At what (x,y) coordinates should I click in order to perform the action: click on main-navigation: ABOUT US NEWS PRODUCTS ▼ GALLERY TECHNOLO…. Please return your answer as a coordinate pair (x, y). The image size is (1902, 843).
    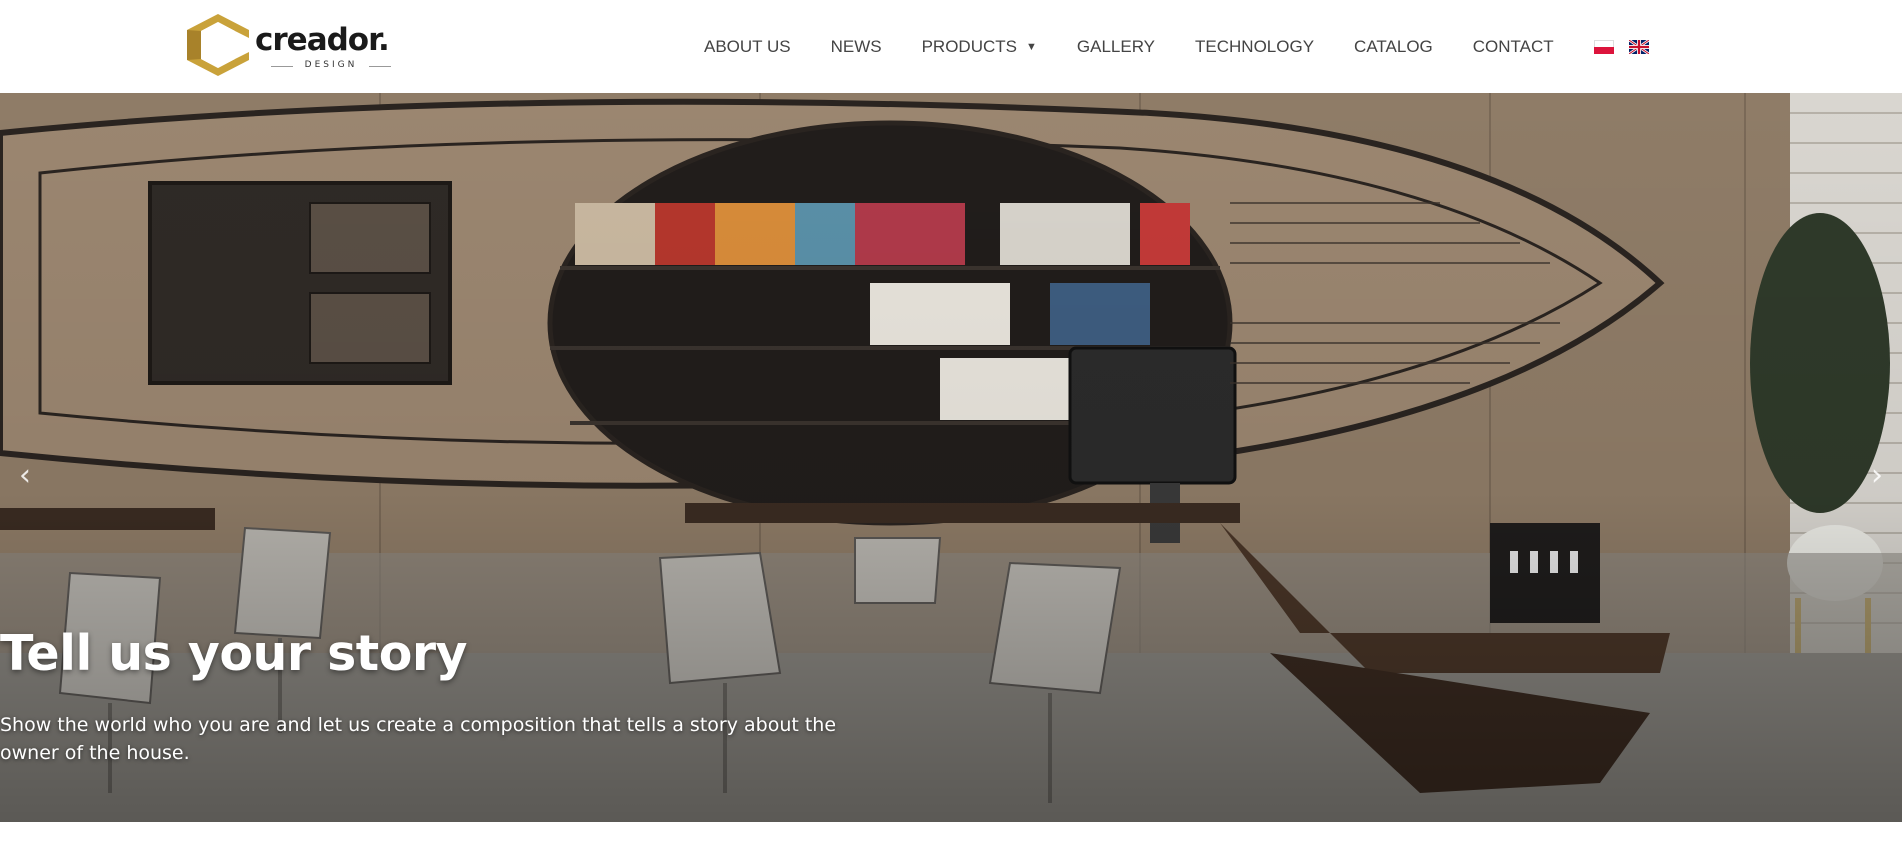
    Looking at the image, I should click on (1184, 46).